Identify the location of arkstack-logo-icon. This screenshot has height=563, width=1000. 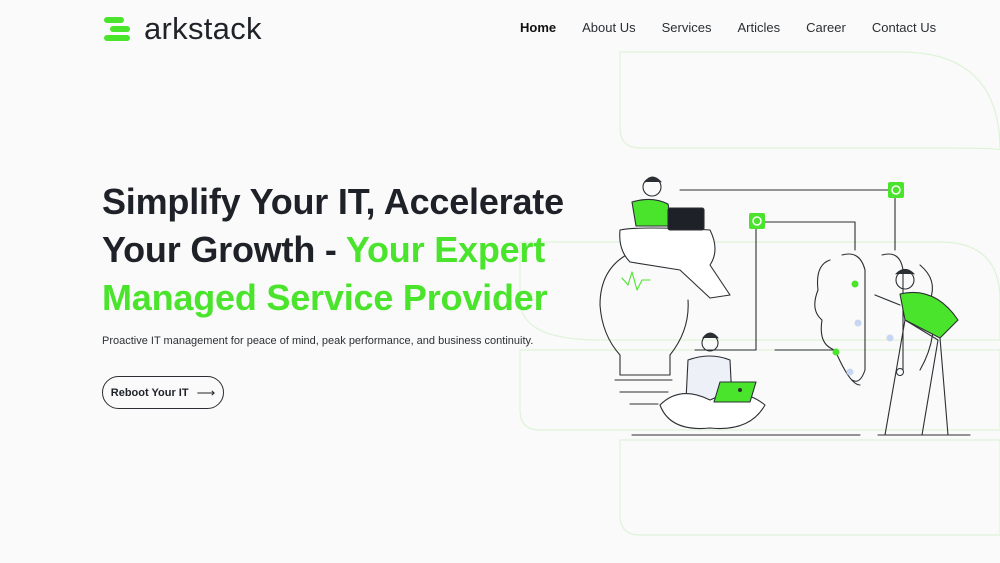
(117, 29).